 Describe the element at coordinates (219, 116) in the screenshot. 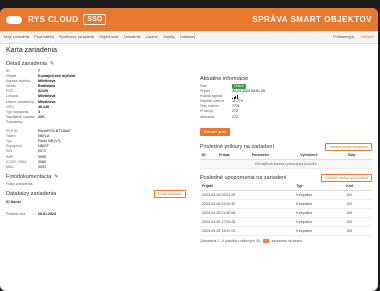

I see `field-row: Aktivácie 272` at that location.